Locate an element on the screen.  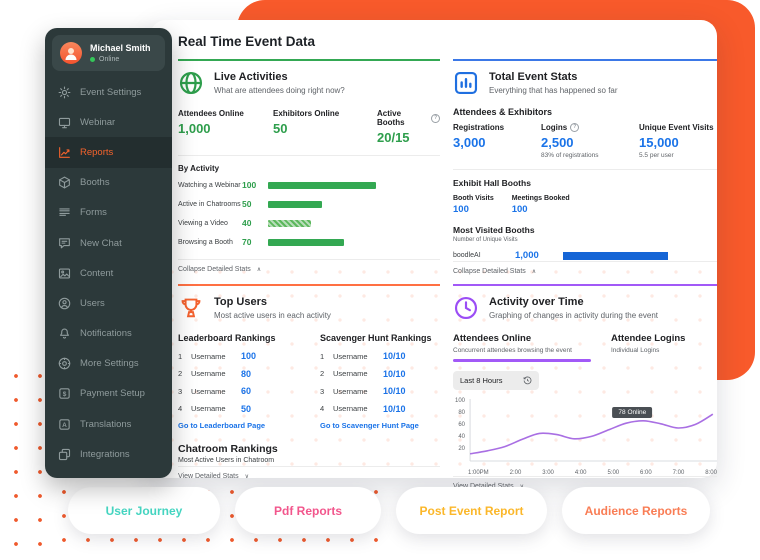
sidebar-item-notifications: Notifications is located at coordinates (108, 334).